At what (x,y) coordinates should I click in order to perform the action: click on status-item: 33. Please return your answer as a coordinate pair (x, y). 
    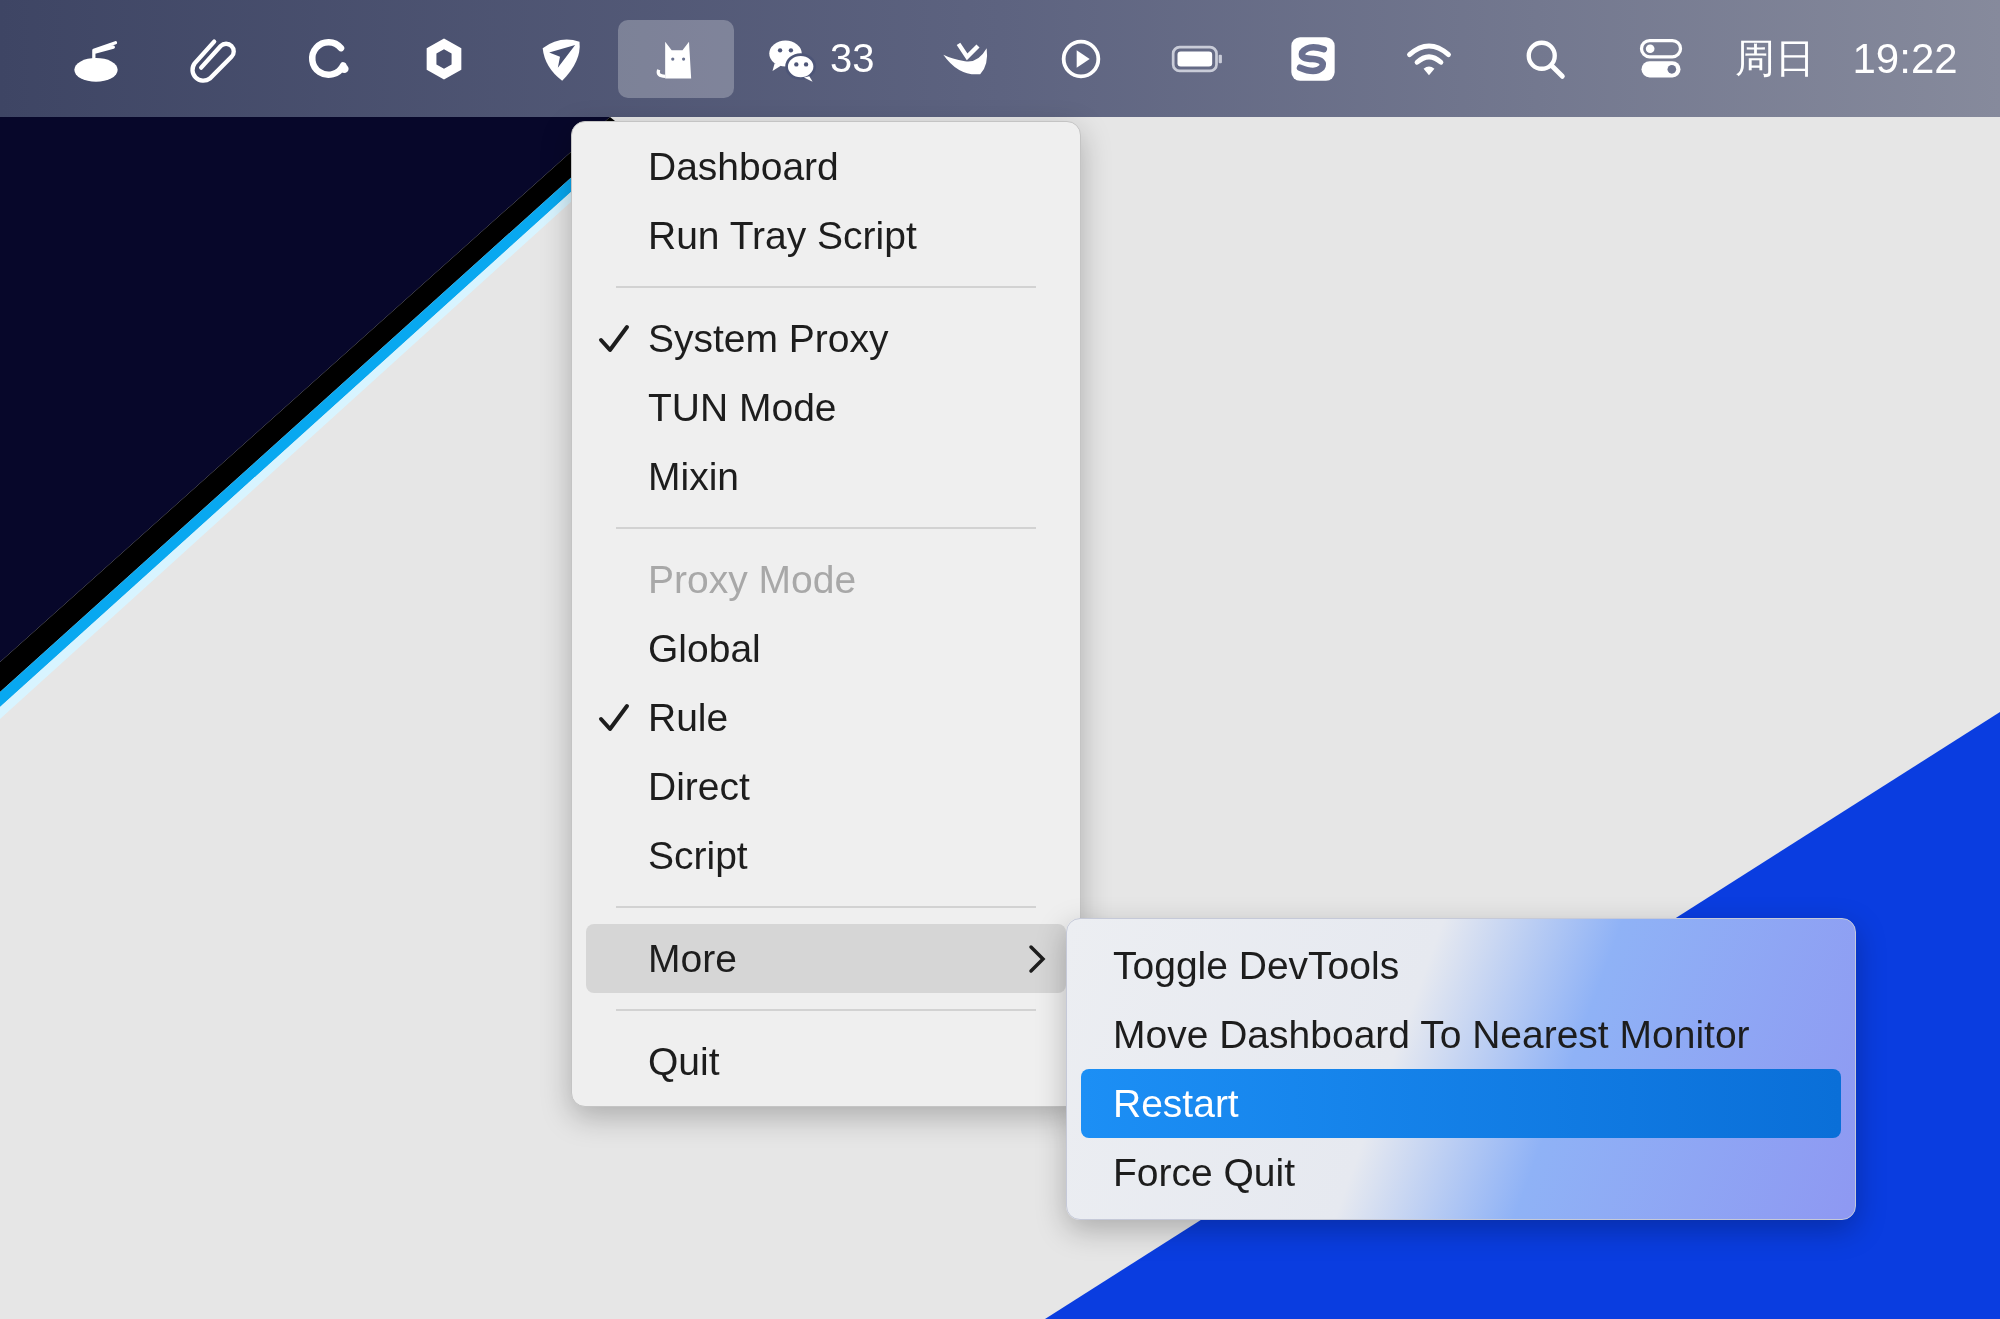
    Looking at the image, I should click on (820, 58).